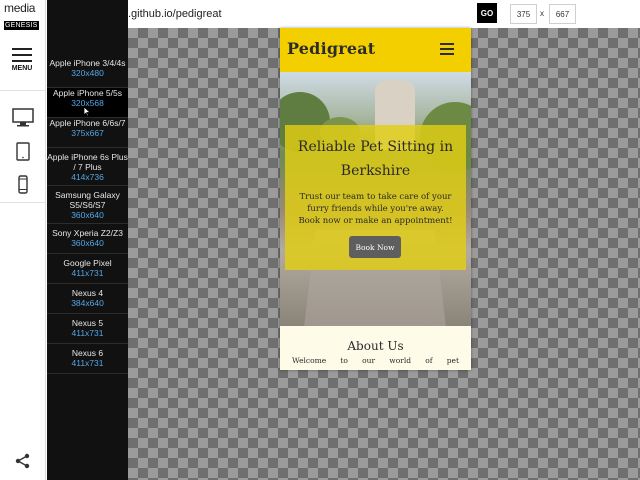  I want to click on device-size: 384x640, so click(87, 303).